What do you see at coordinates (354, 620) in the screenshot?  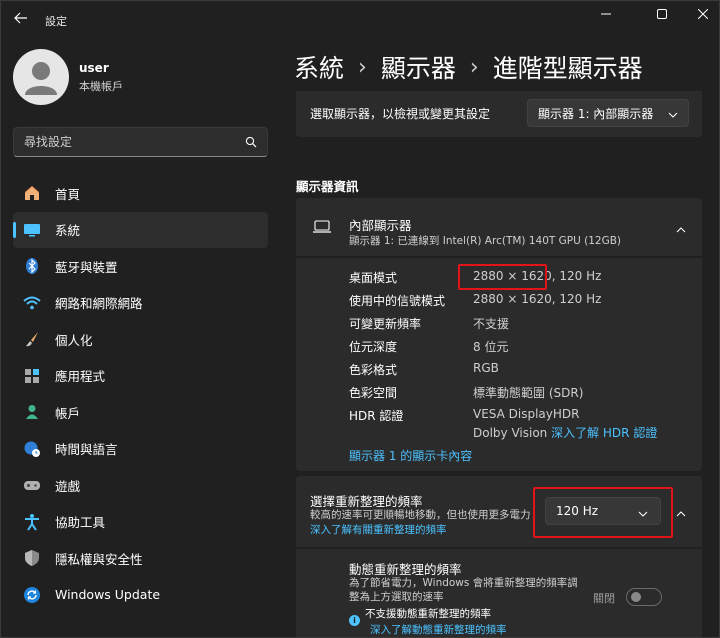 I see `info-icon: i` at bounding box center [354, 620].